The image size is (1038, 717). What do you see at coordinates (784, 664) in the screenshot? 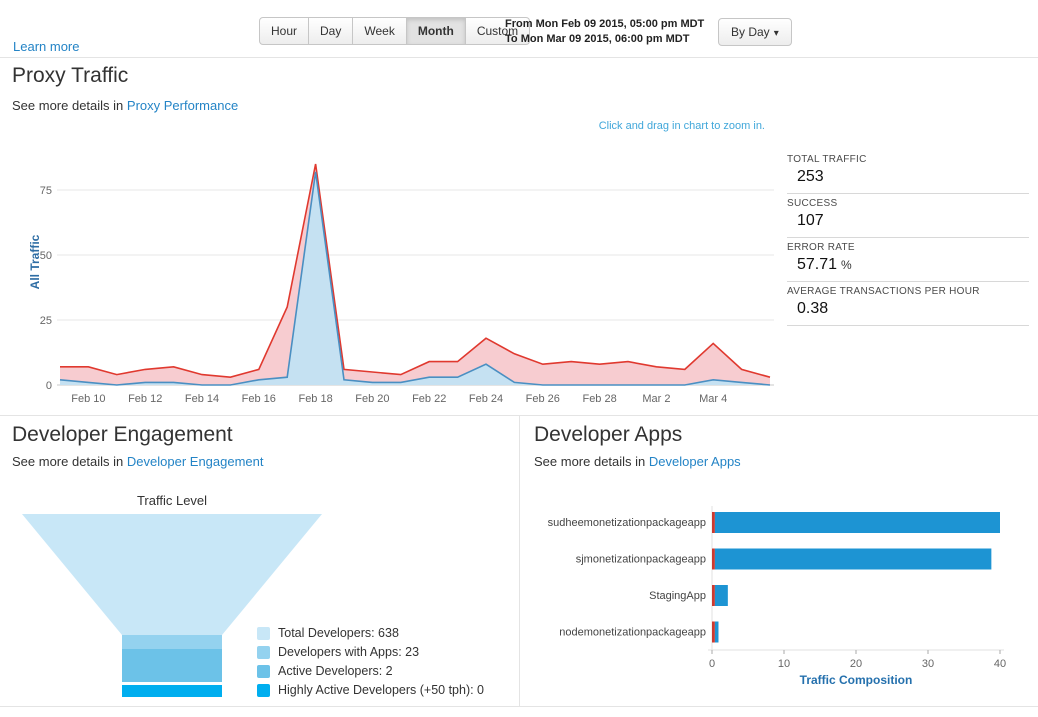
I see `svg-text: 10` at bounding box center [784, 664].